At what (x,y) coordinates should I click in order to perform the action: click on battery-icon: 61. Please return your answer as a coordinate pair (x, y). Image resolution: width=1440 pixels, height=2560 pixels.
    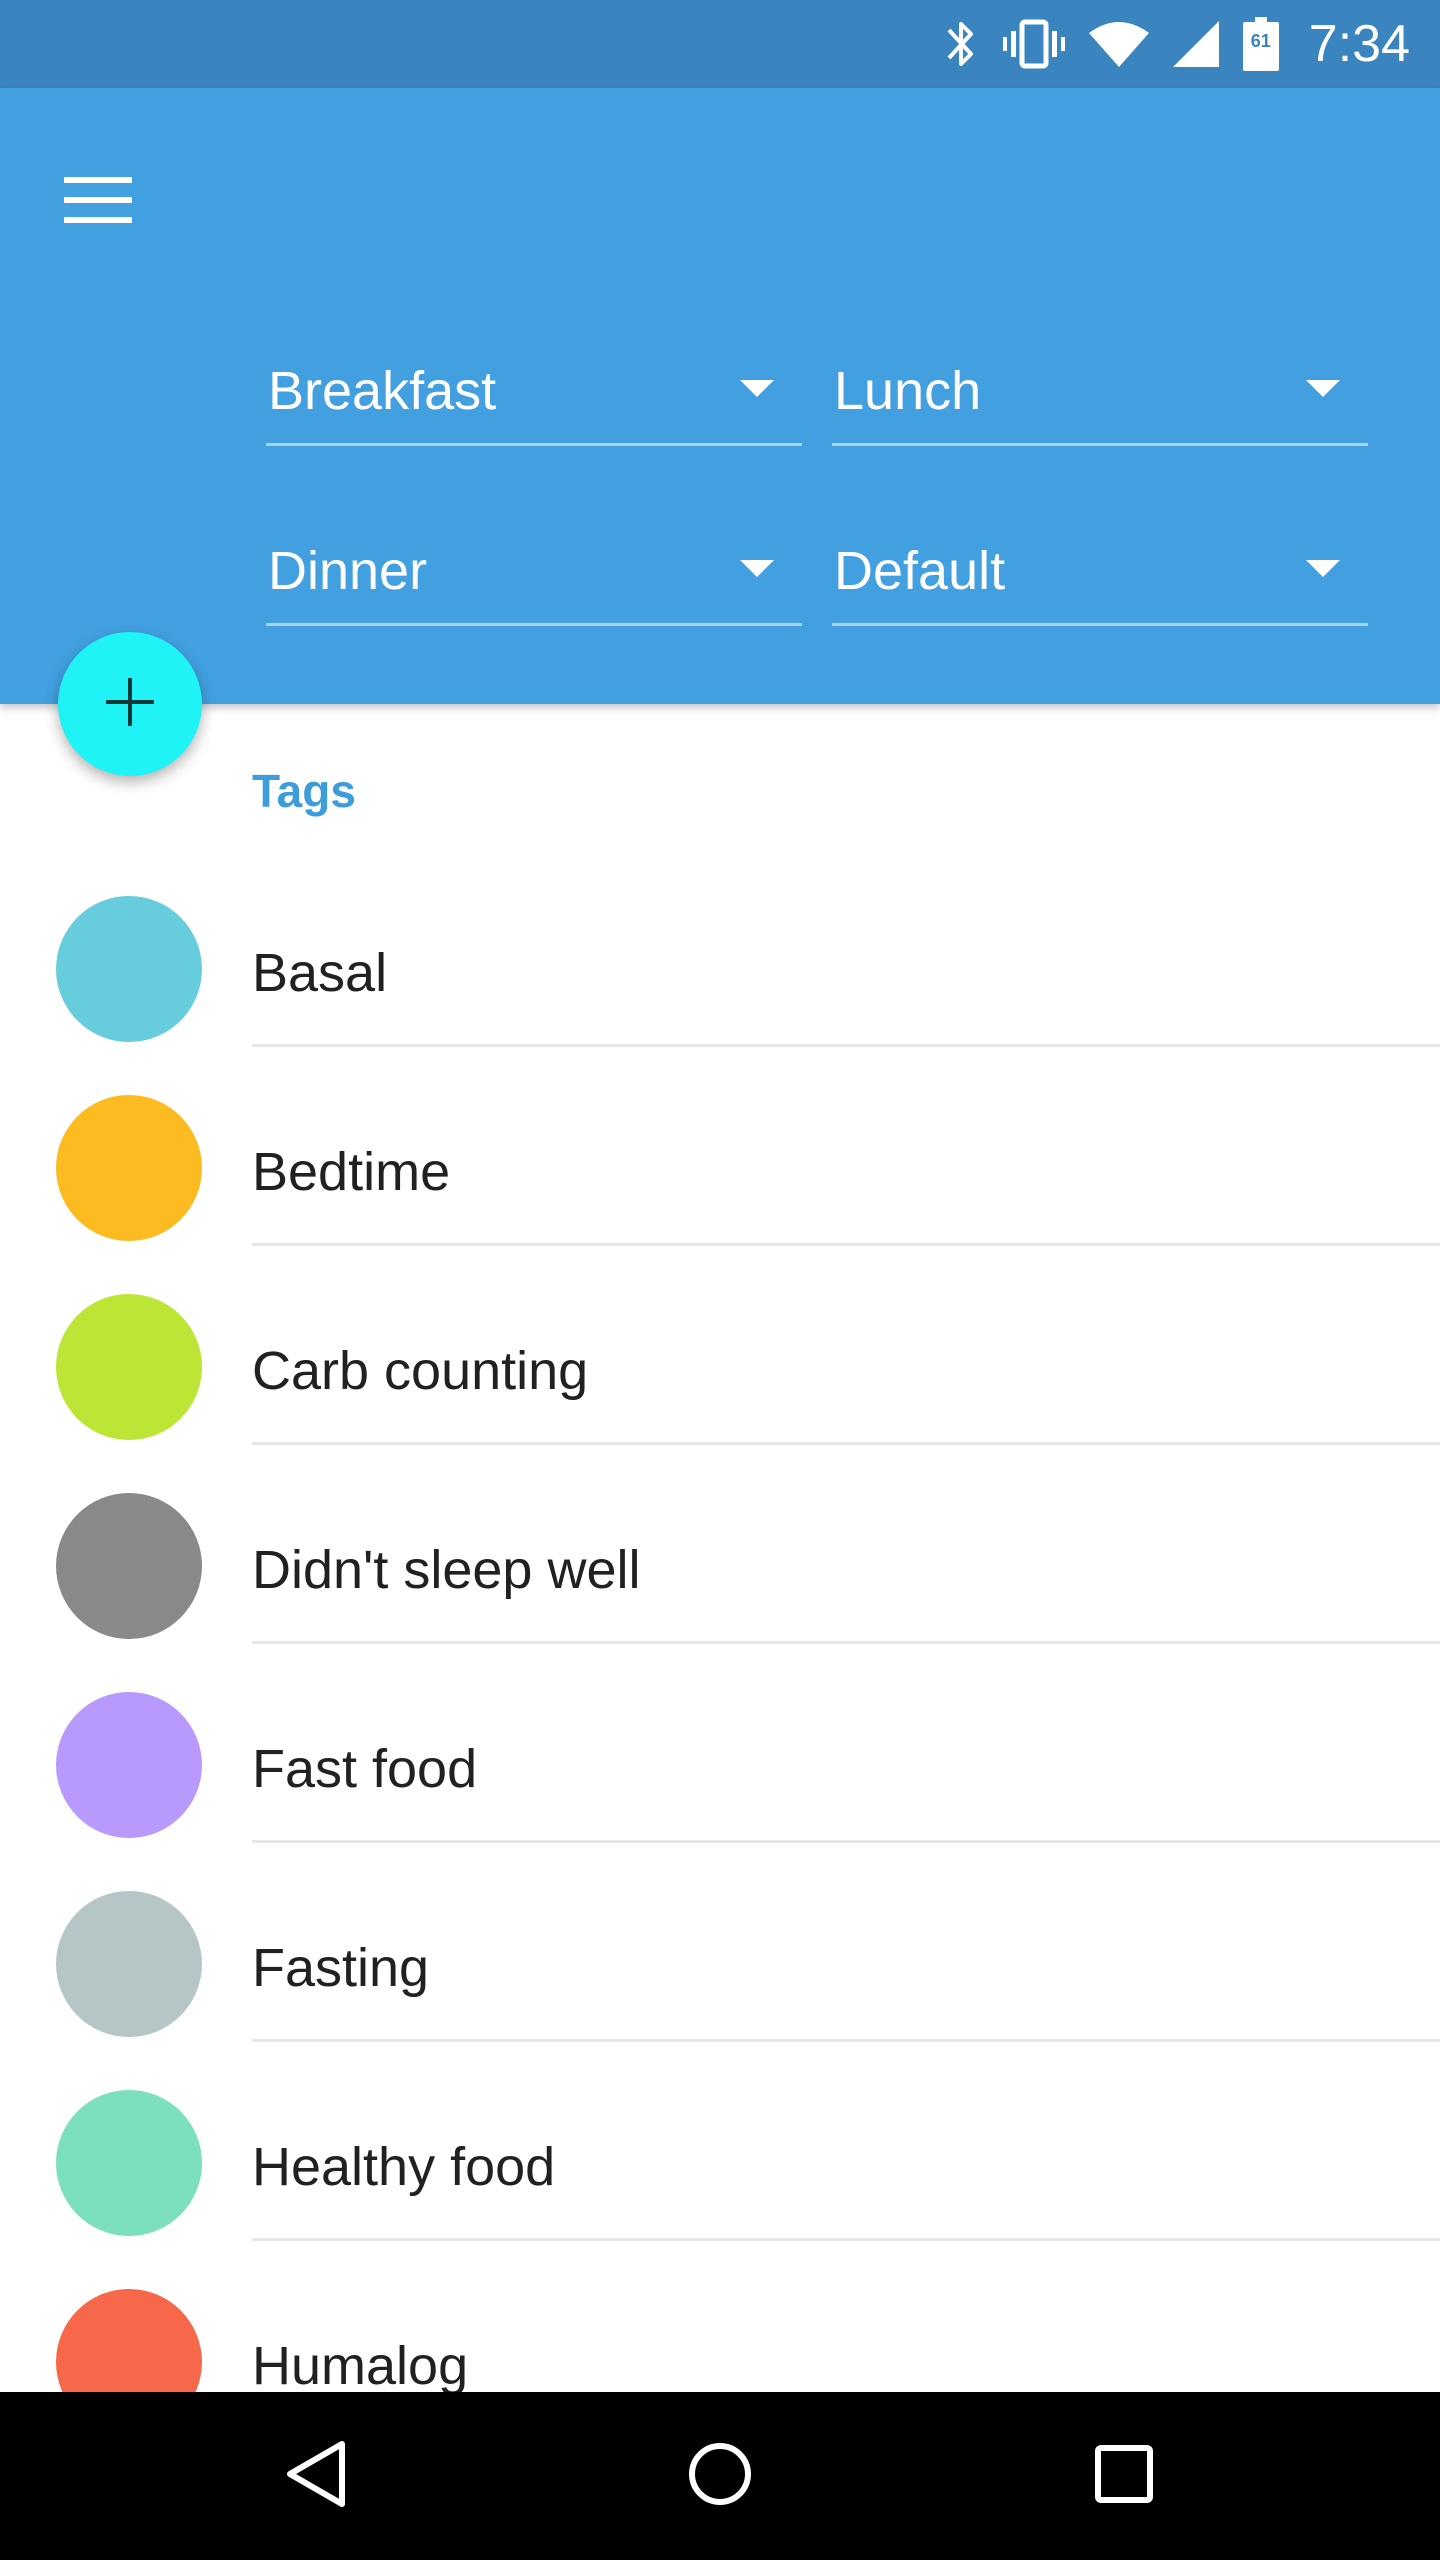
    Looking at the image, I should click on (1260, 44).